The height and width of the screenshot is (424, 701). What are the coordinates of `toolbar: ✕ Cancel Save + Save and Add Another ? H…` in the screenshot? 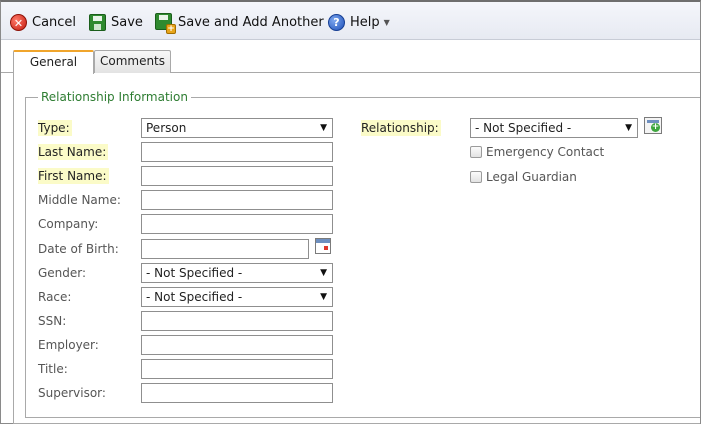 It's located at (350, 21).